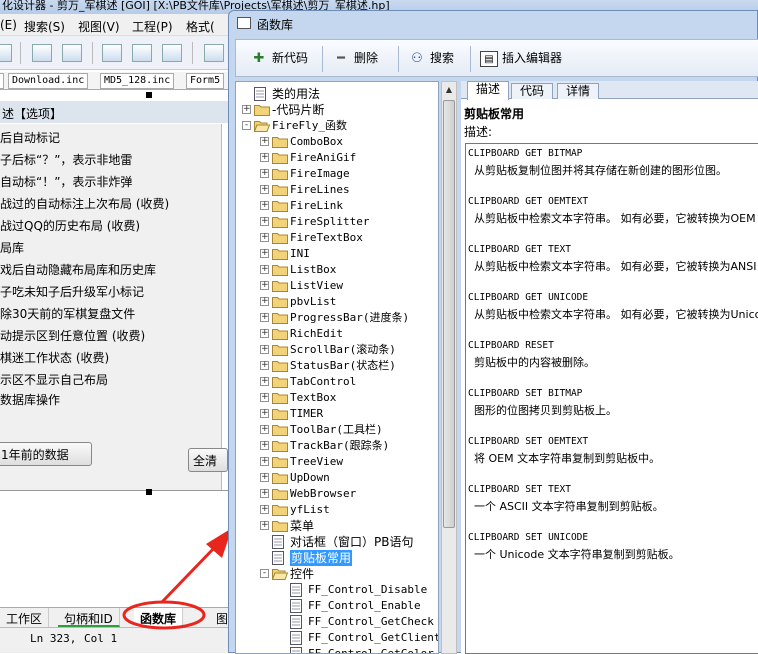  I want to click on tree-node: +FireAniGif, so click(336, 158).